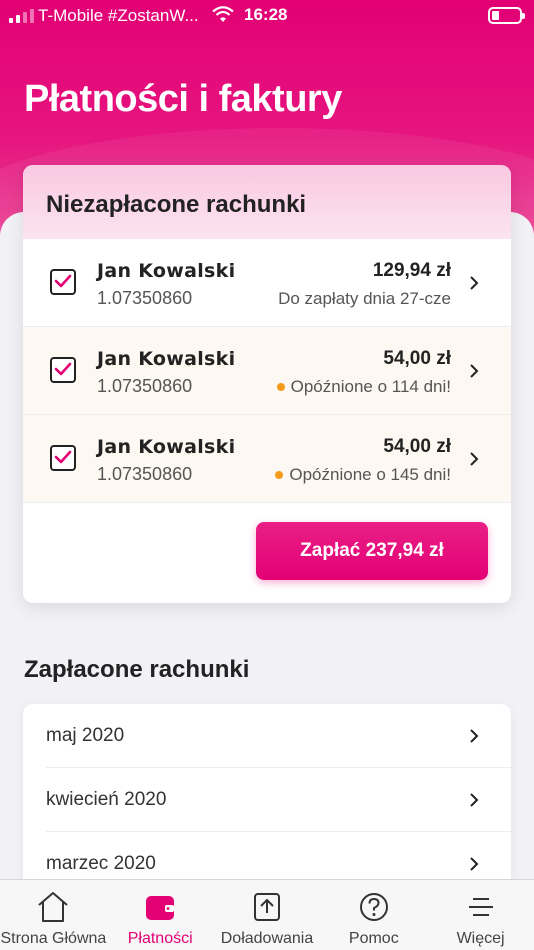 The width and height of the screenshot is (534, 950). I want to click on wifi-icon, so click(223, 14).